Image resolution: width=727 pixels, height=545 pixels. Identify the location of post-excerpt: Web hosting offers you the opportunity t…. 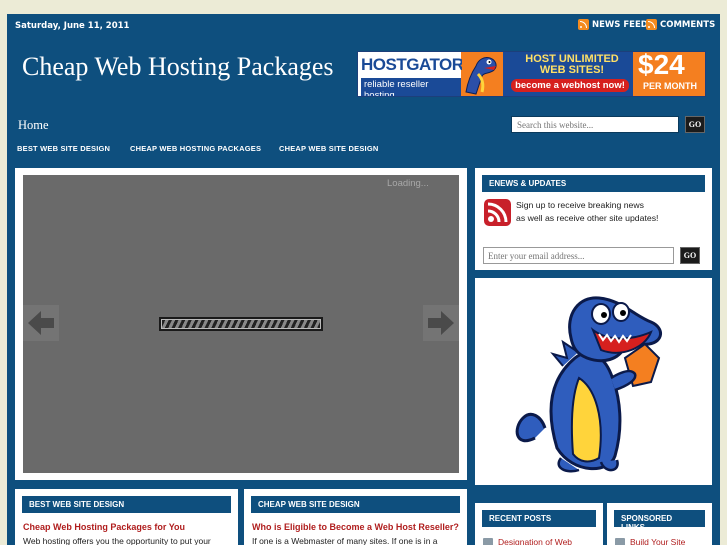
(117, 540).